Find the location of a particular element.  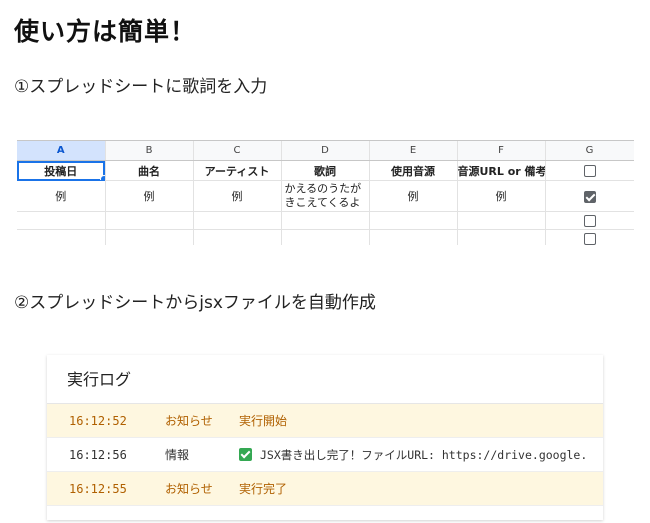

log-message: JSX書き出し完了！ファイルURL: https://drive.google. is located at coordinates (423, 455).